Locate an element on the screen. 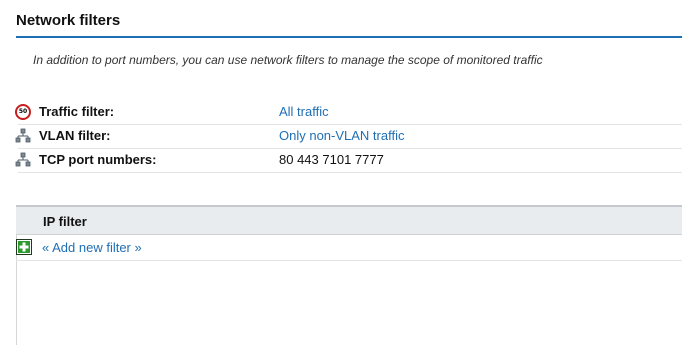 This screenshot has height=345, width=682. vlan-filter-row: VLAN filter: Only non-VLAN traffic is located at coordinates (341, 136).